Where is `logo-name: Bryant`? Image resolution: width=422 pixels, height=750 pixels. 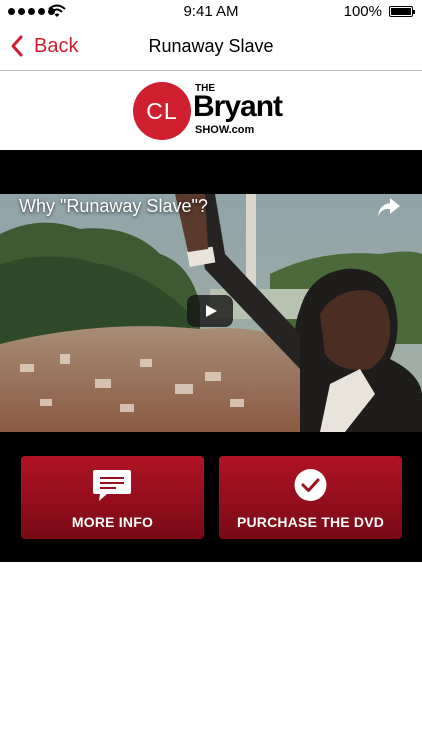 logo-name: Bryant is located at coordinates (238, 106).